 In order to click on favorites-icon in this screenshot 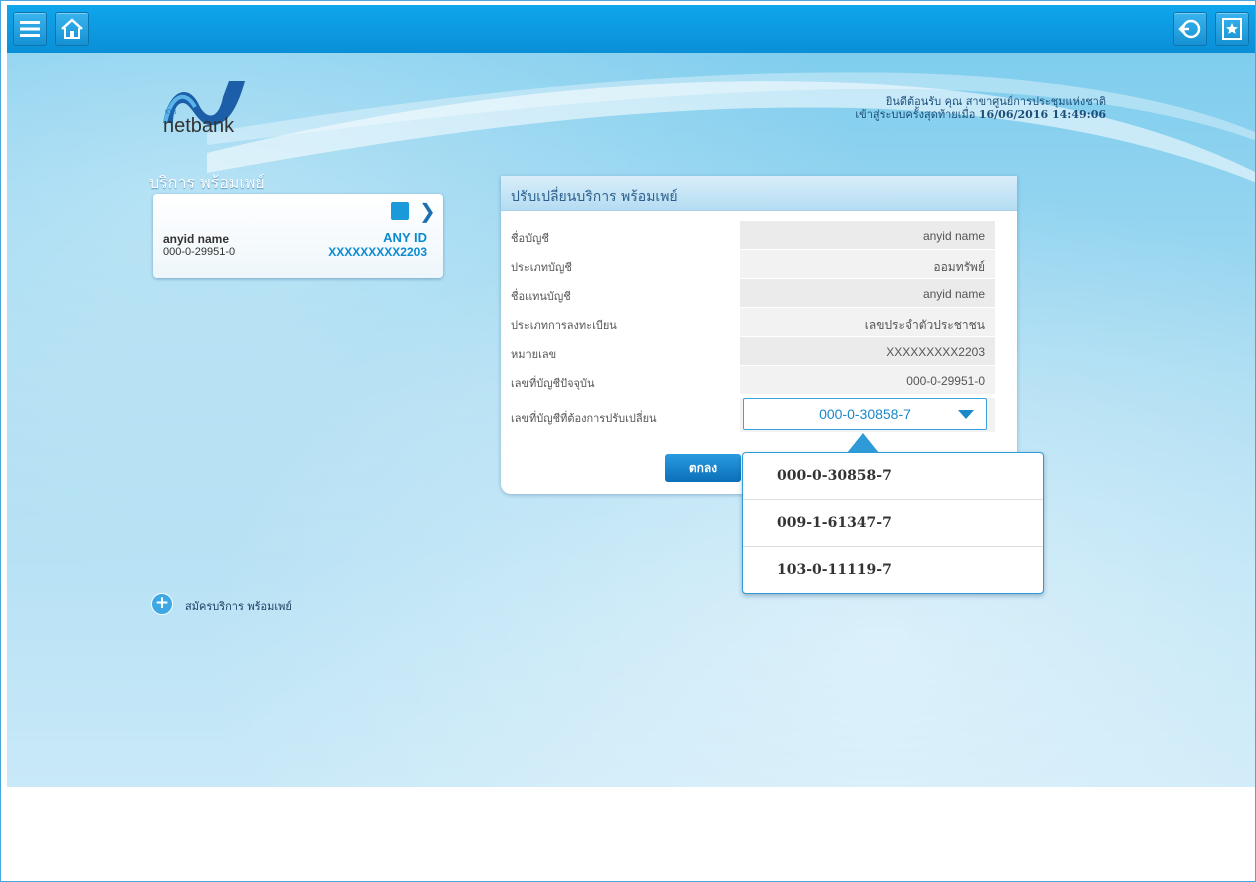, I will do `click(1232, 29)`.